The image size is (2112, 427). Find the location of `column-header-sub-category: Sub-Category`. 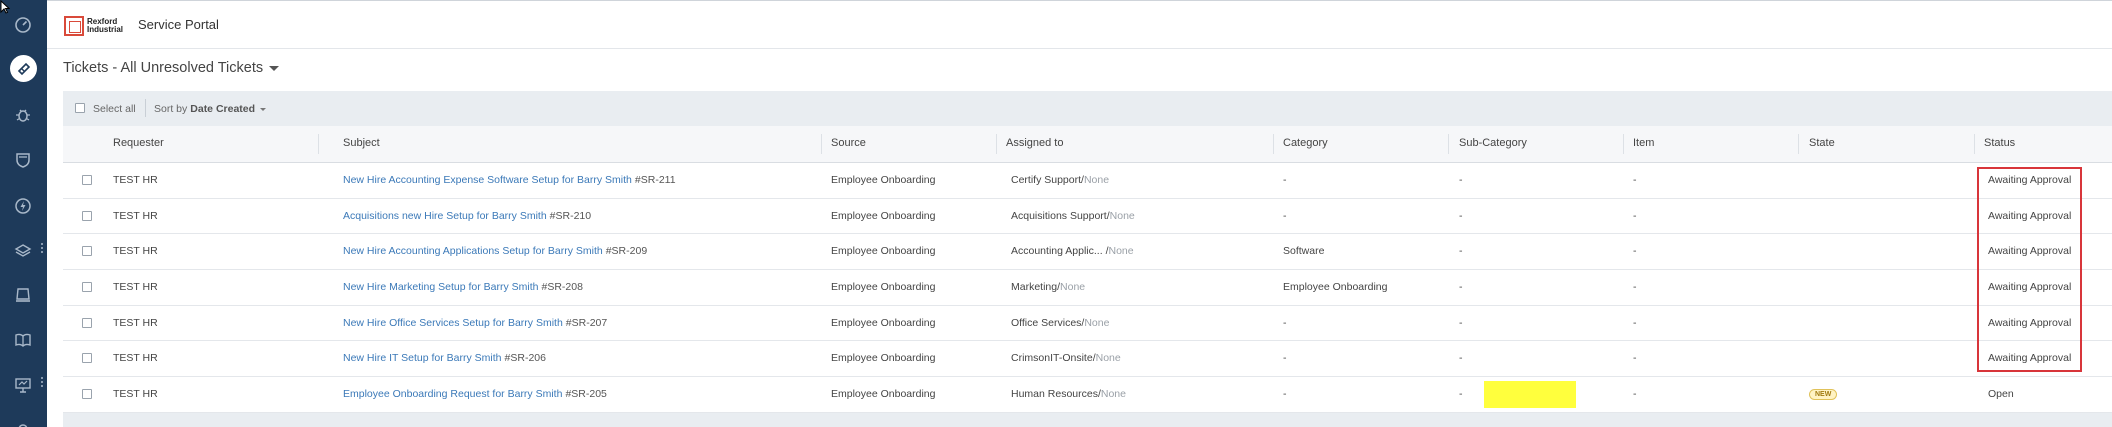

column-header-sub-category: Sub-Category is located at coordinates (1493, 143).